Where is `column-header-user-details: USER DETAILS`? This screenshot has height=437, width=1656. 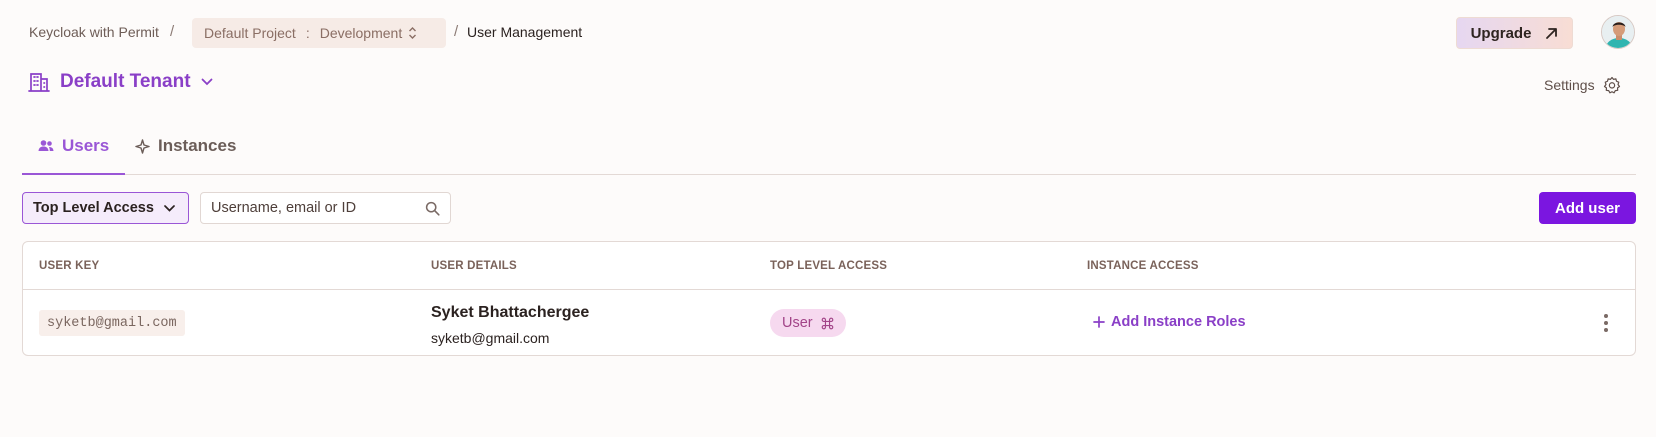 column-header-user-details: USER DETAILS is located at coordinates (474, 266).